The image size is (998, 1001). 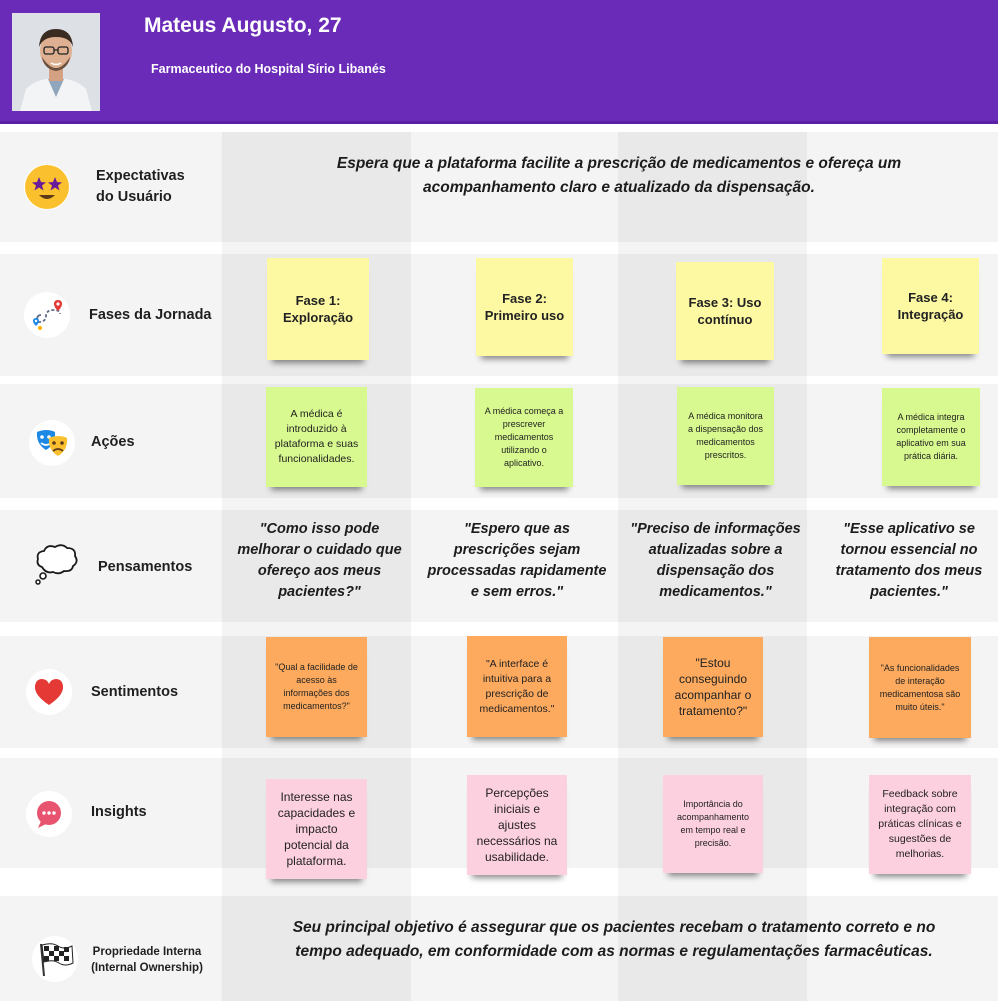 What do you see at coordinates (113, 442) in the screenshot?
I see `row-label-actions: Ações` at bounding box center [113, 442].